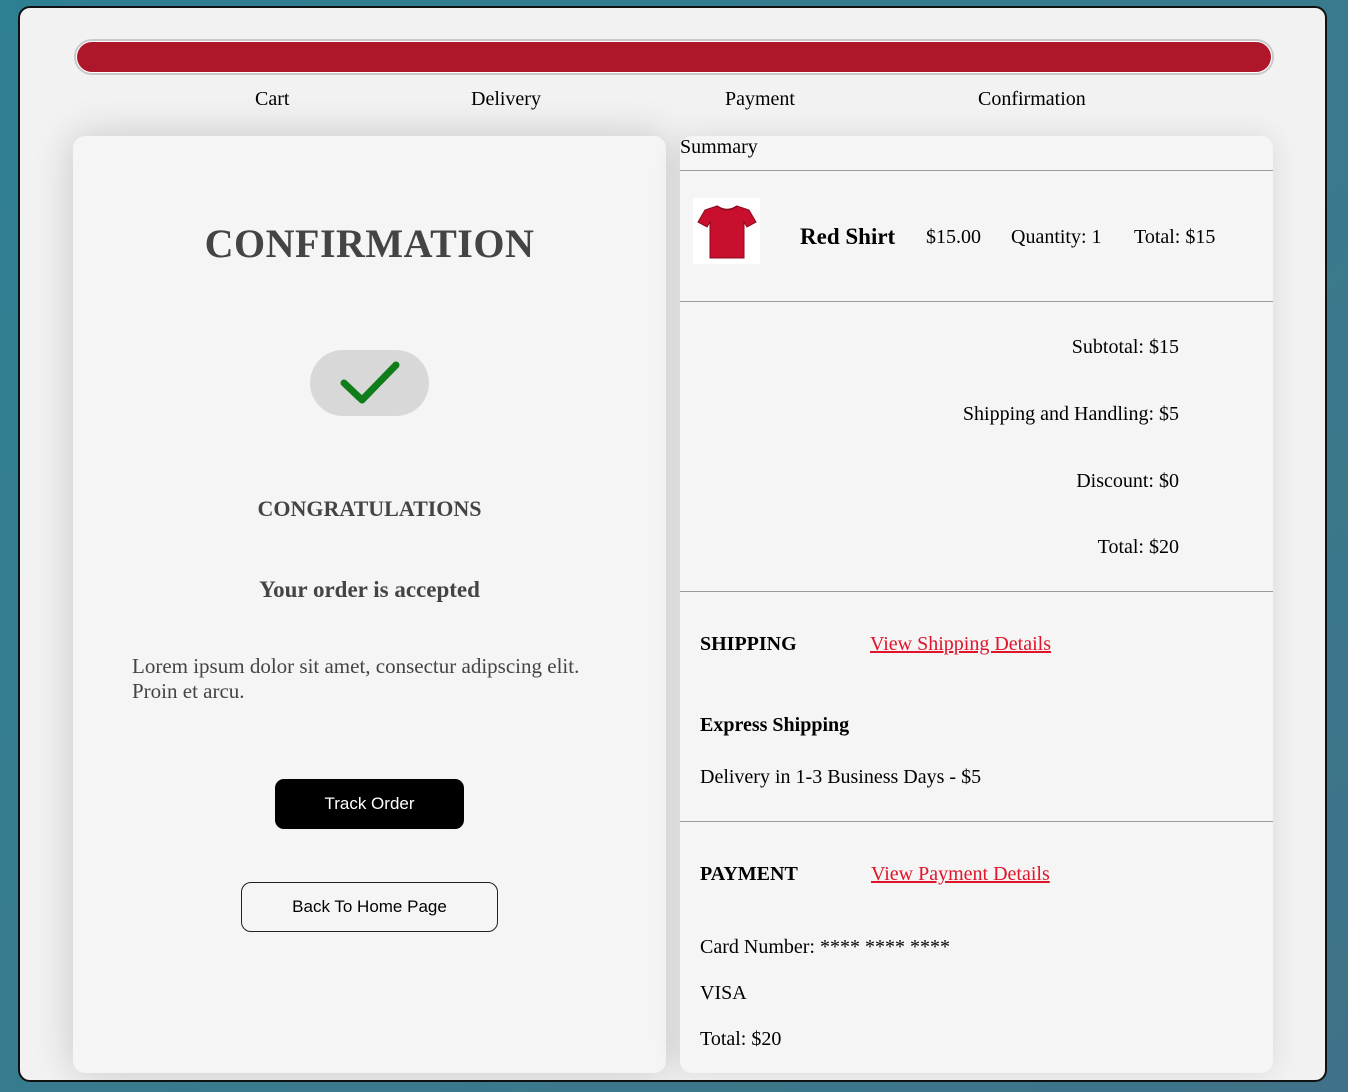 The image size is (1348, 1092). What do you see at coordinates (1138, 547) in the screenshot?
I see `grand-total: Total: $20` at bounding box center [1138, 547].